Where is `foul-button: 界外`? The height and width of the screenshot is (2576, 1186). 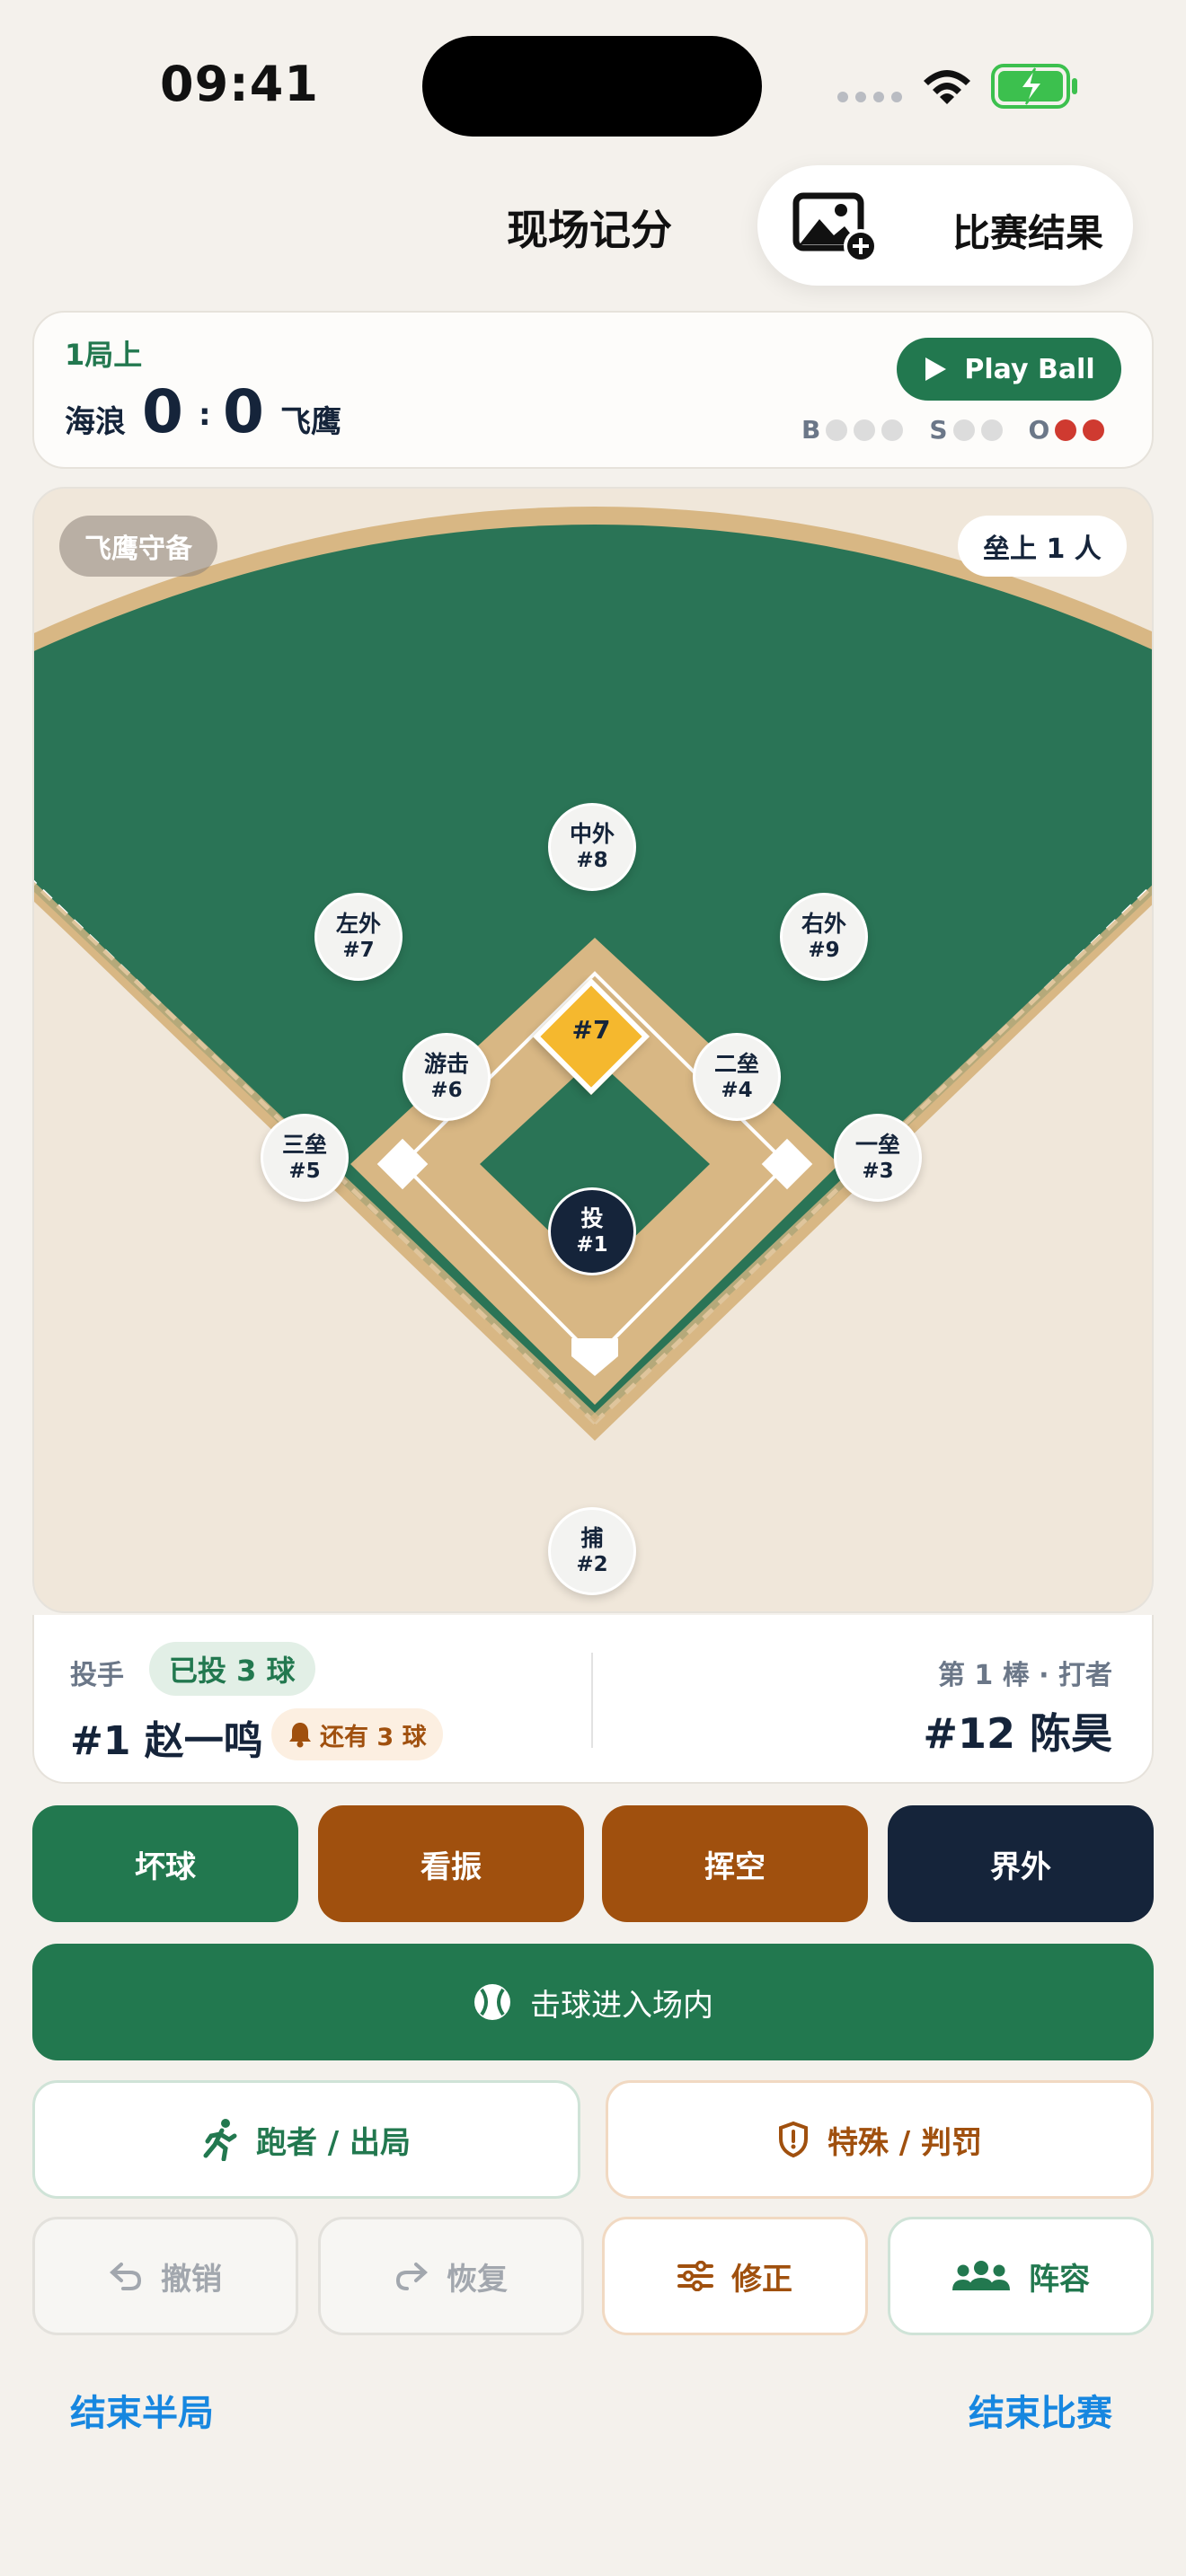 foul-button: 界外 is located at coordinates (1021, 1863).